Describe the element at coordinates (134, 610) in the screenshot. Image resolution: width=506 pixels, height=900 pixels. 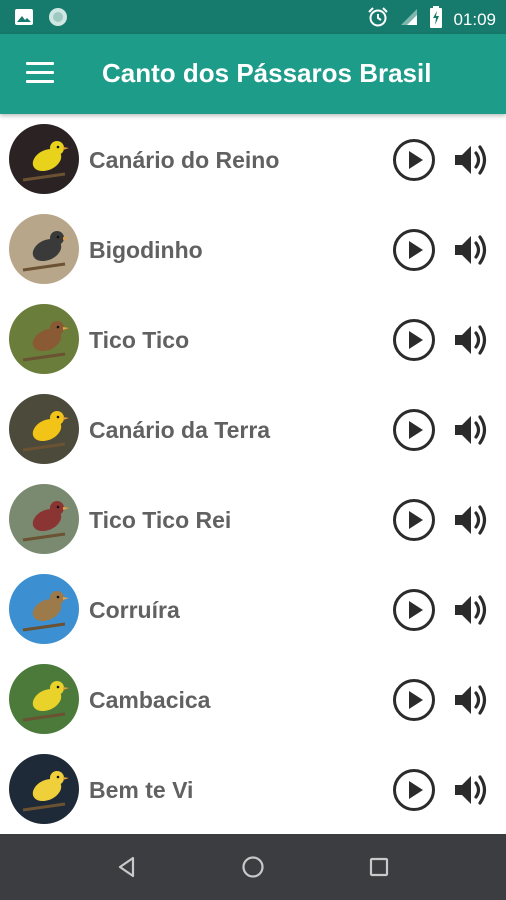
I see `bird-name: Corruíra` at that location.